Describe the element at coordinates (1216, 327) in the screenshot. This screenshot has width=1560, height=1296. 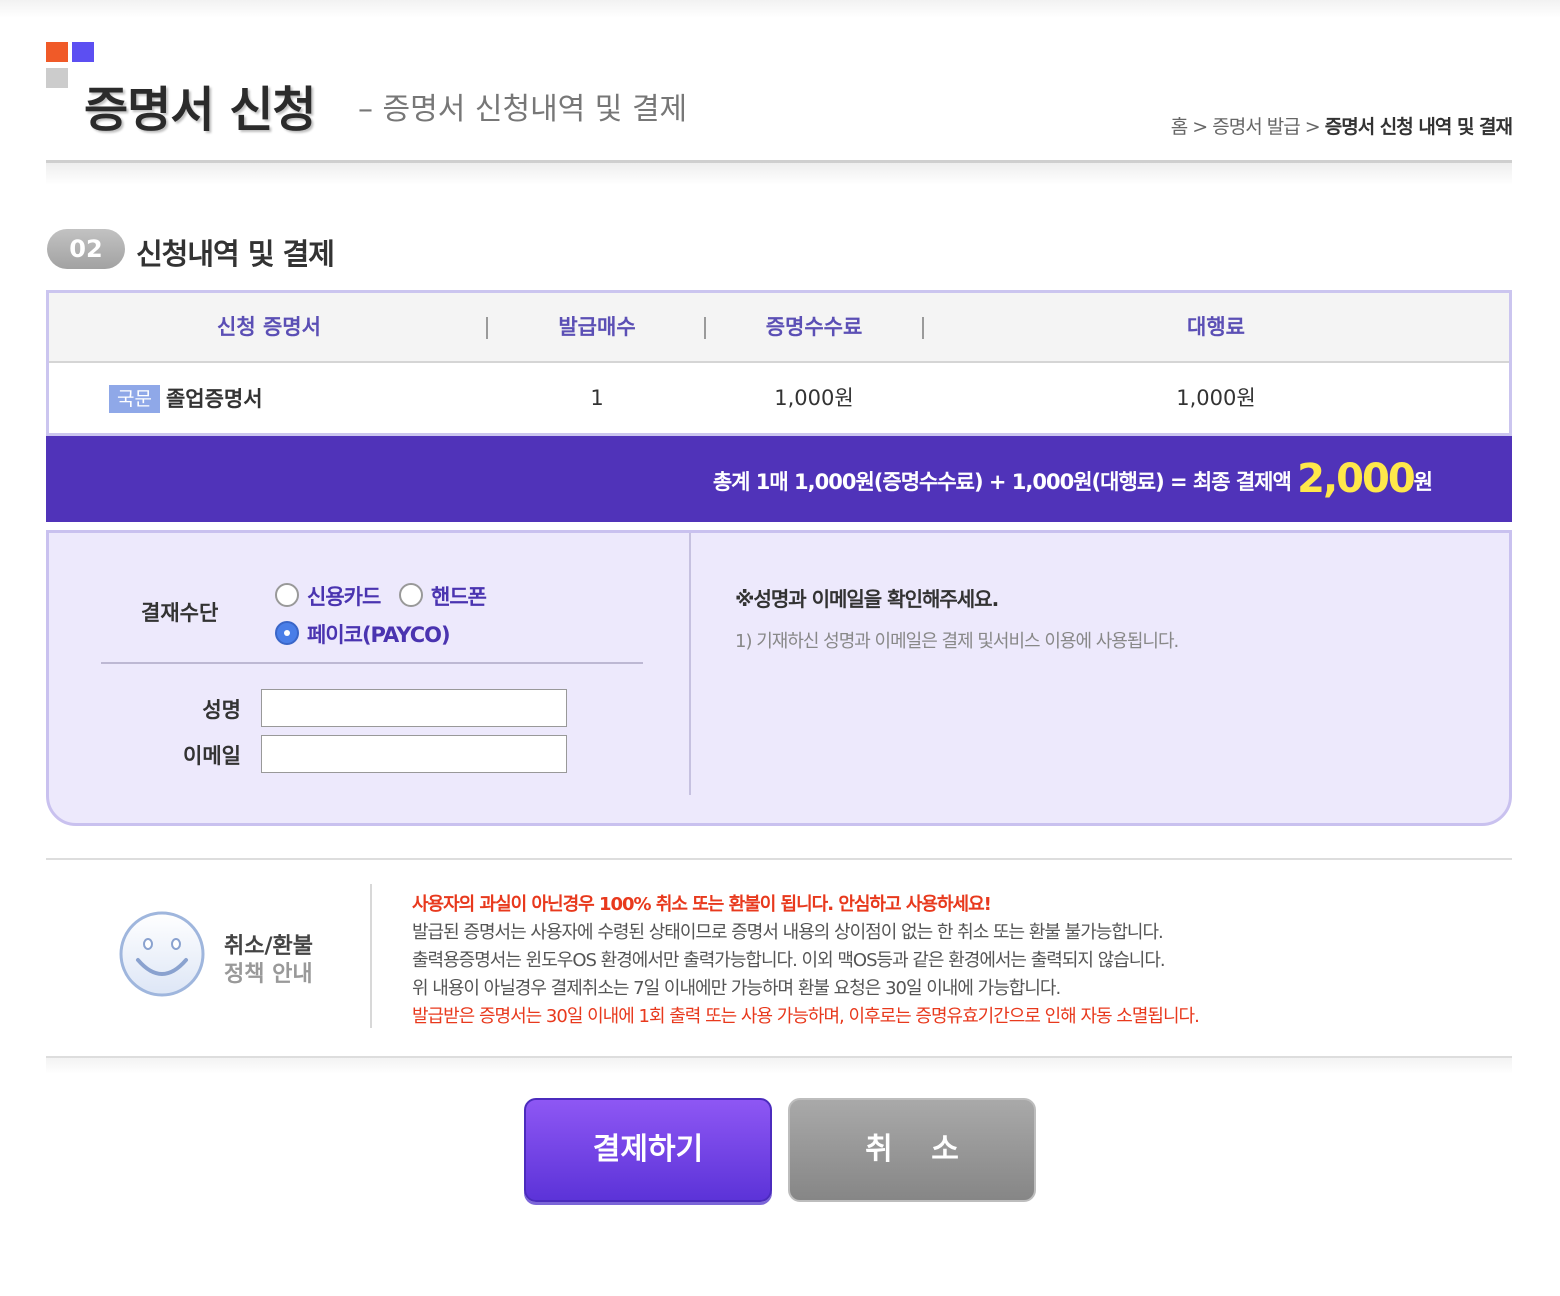
I see `column-header-agency-fee: 대행료` at that location.